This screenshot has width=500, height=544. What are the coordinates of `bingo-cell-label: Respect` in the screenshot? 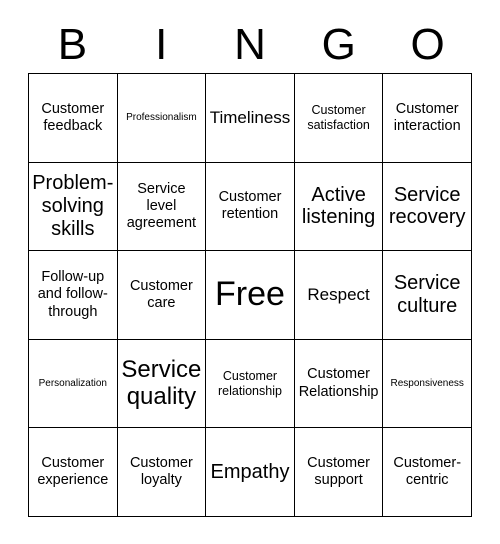 It's located at (338, 295).